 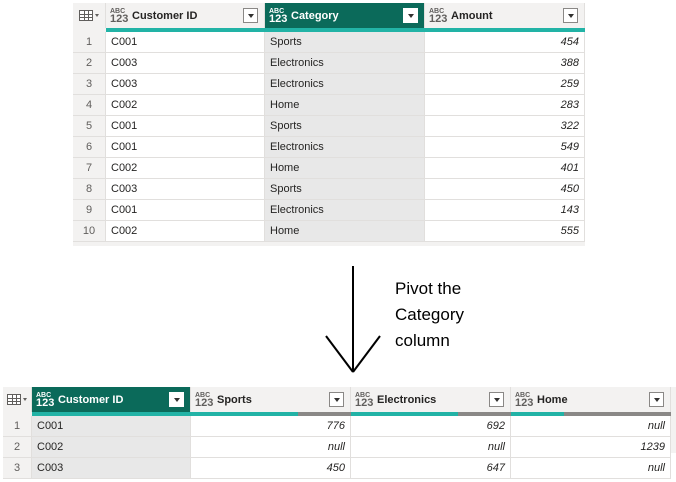 What do you see at coordinates (89, 210) in the screenshot?
I see `row-number: 9` at bounding box center [89, 210].